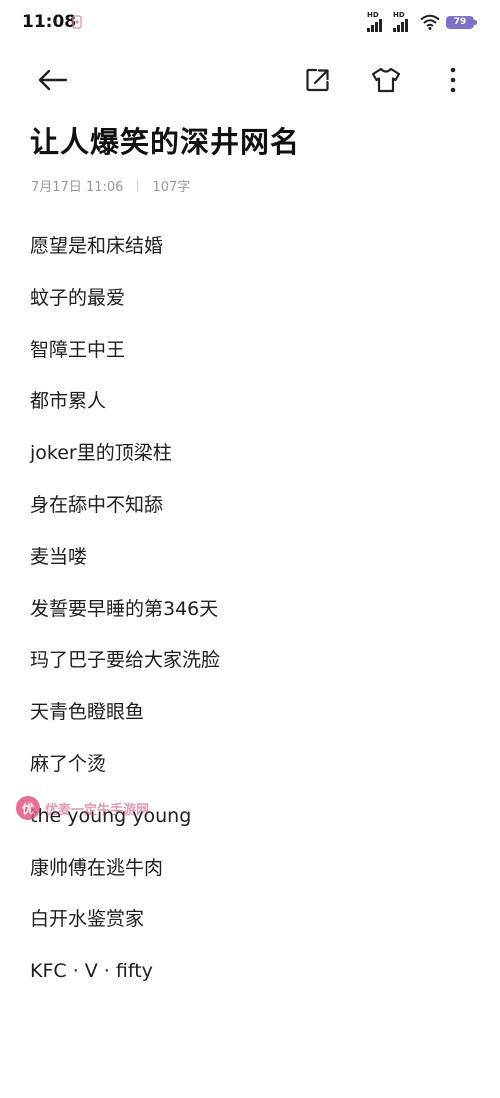  Describe the element at coordinates (430, 22) in the screenshot. I see `wifi-icon` at that location.